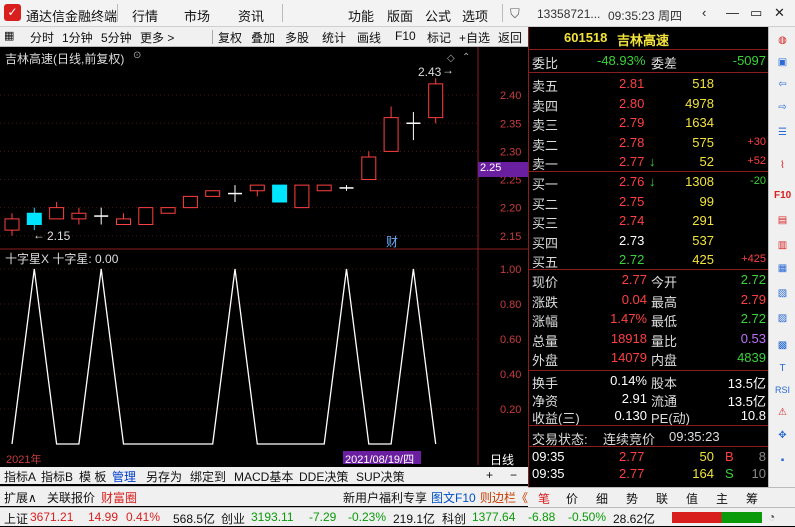 The image size is (795, 527). Describe the element at coordinates (400, 15) in the screenshot. I see `menu-banmian: 版面` at that location.